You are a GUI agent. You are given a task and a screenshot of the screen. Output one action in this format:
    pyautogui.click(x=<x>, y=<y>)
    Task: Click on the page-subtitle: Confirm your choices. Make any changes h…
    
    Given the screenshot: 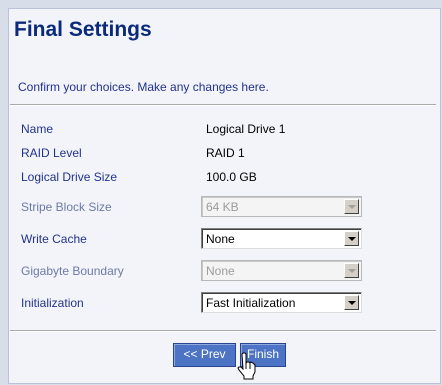 What is the action you would take?
    pyautogui.click(x=143, y=87)
    